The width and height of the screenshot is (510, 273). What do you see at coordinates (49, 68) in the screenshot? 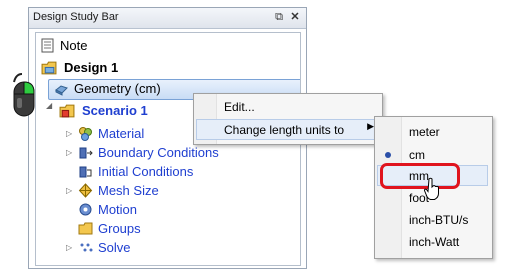
I see `design-folder-icon` at bounding box center [49, 68].